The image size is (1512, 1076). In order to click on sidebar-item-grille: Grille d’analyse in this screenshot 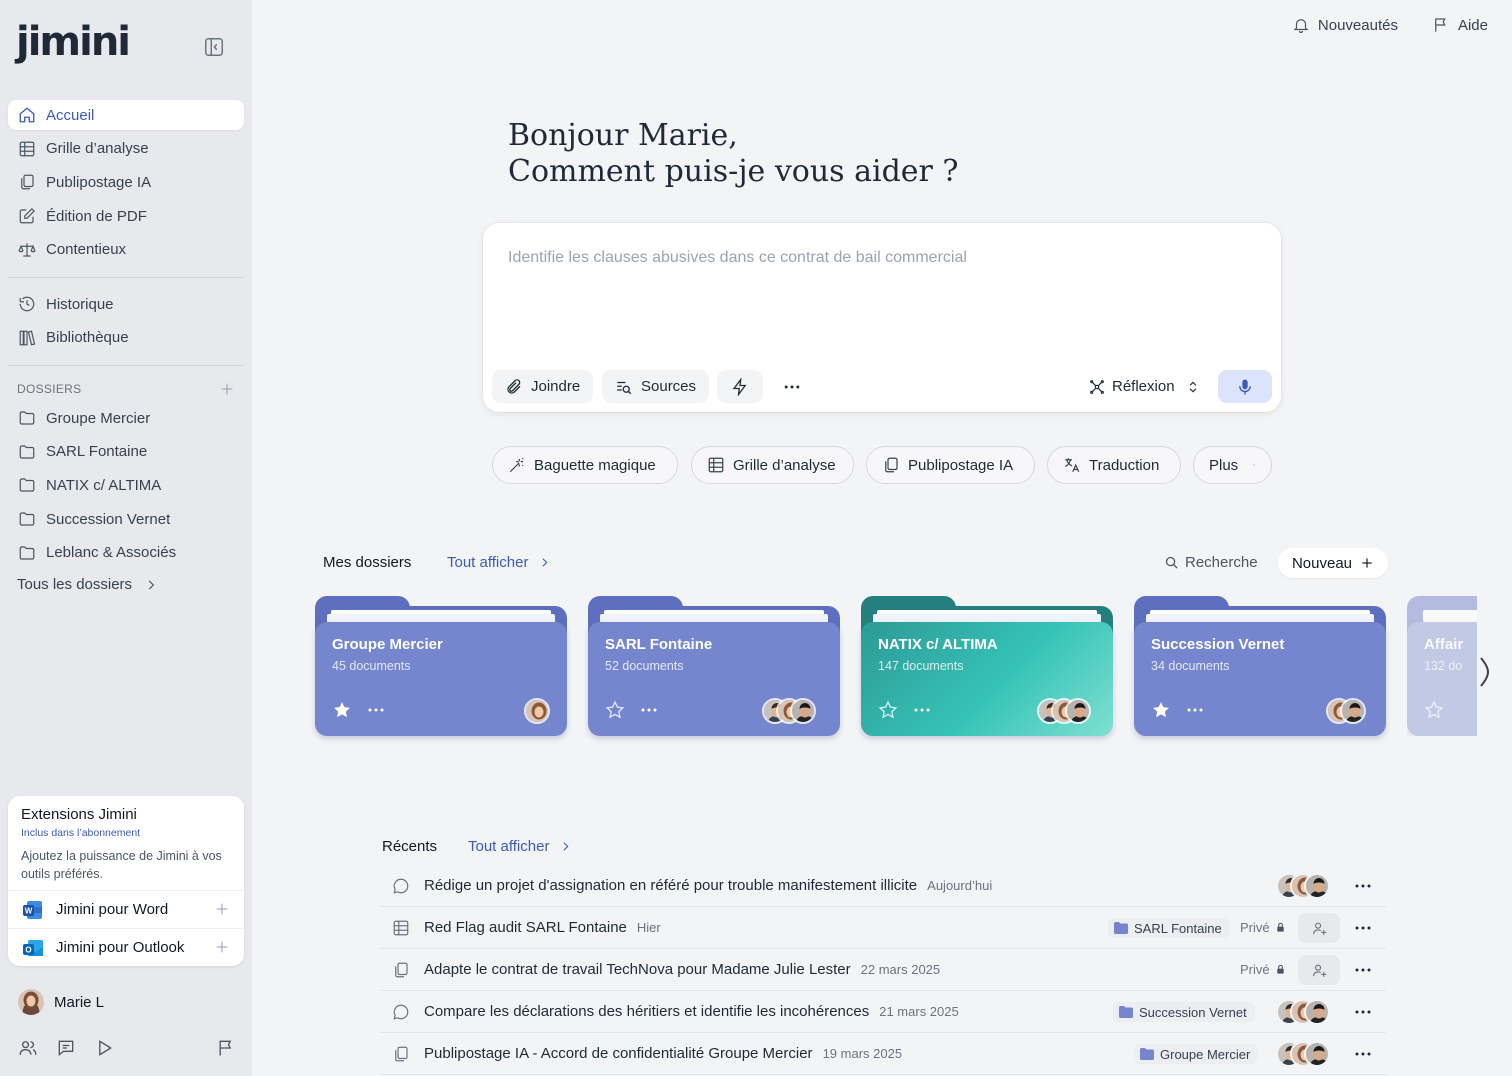, I will do `click(126, 149)`.